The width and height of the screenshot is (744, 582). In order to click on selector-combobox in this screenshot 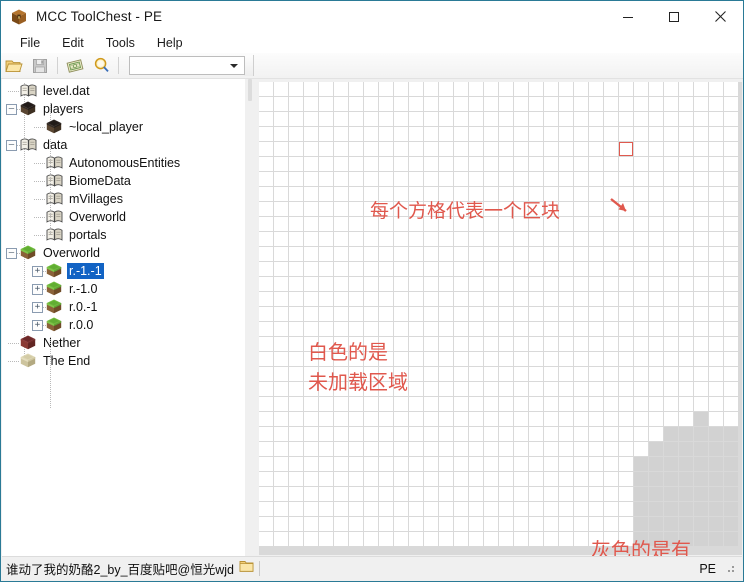, I will do `click(187, 65)`.